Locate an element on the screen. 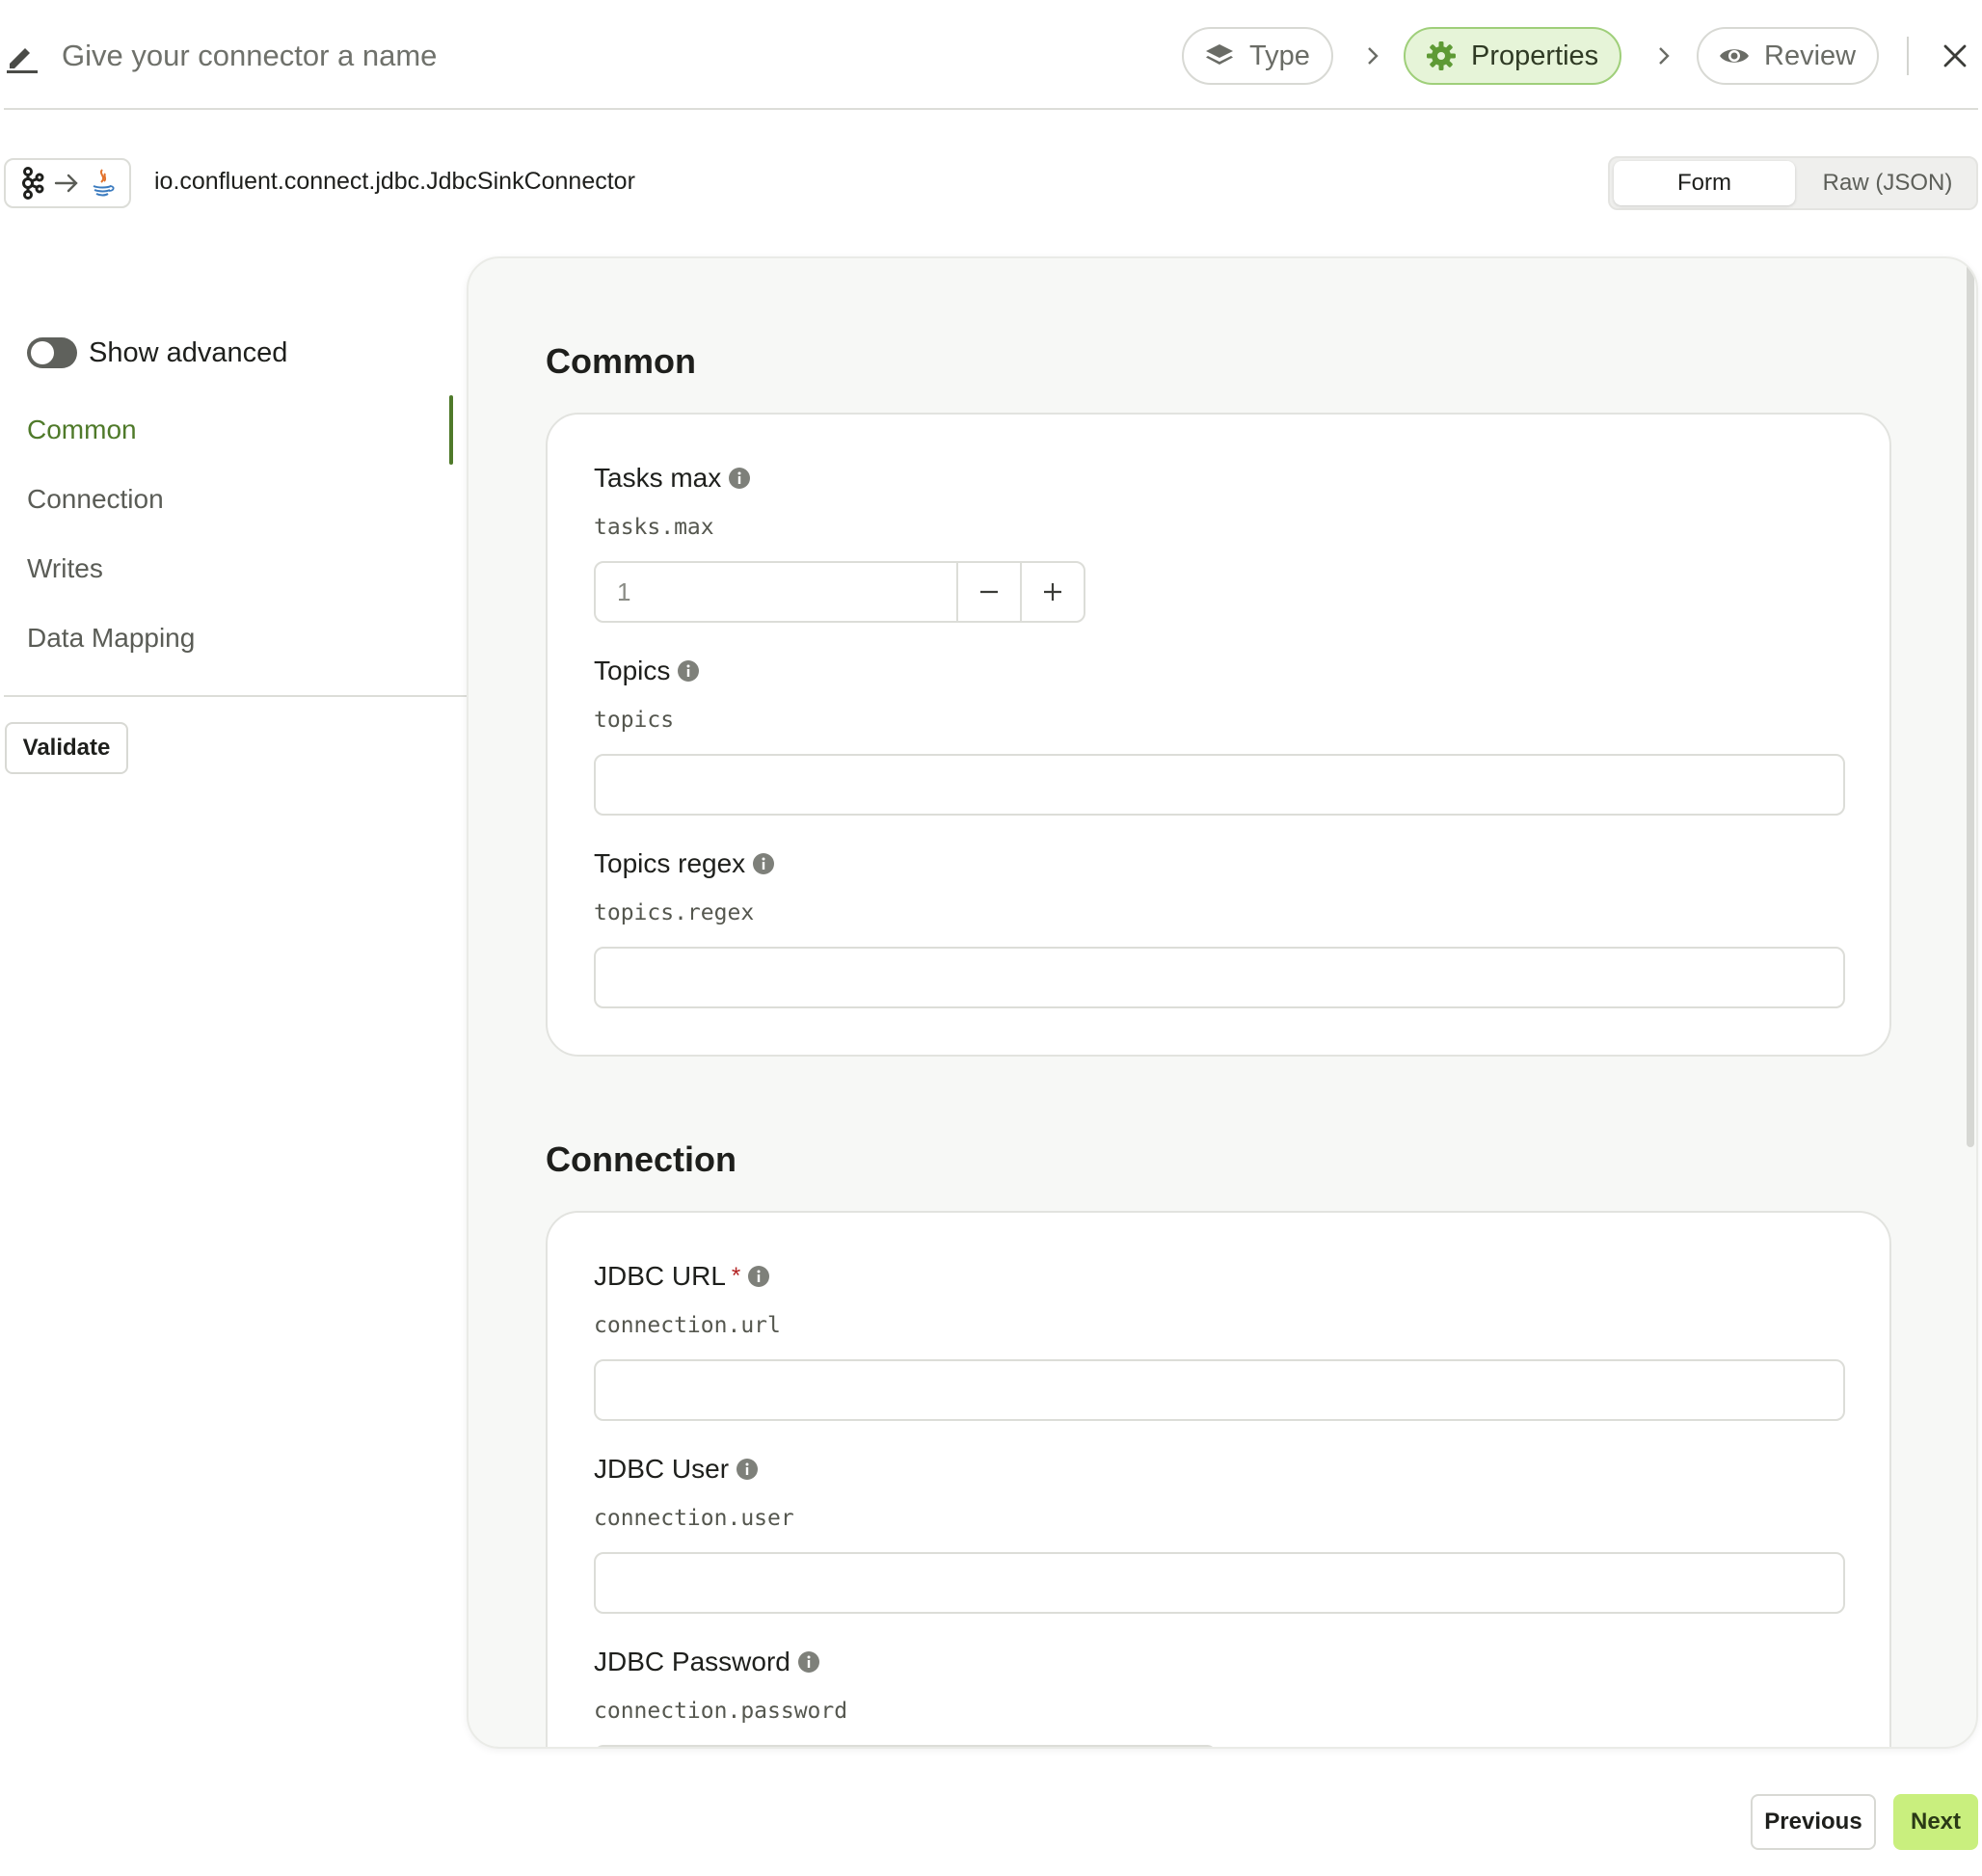 The height and width of the screenshot is (1876, 1982). view-mode-toggle: Form Raw (JSON) is located at coordinates (1793, 183).